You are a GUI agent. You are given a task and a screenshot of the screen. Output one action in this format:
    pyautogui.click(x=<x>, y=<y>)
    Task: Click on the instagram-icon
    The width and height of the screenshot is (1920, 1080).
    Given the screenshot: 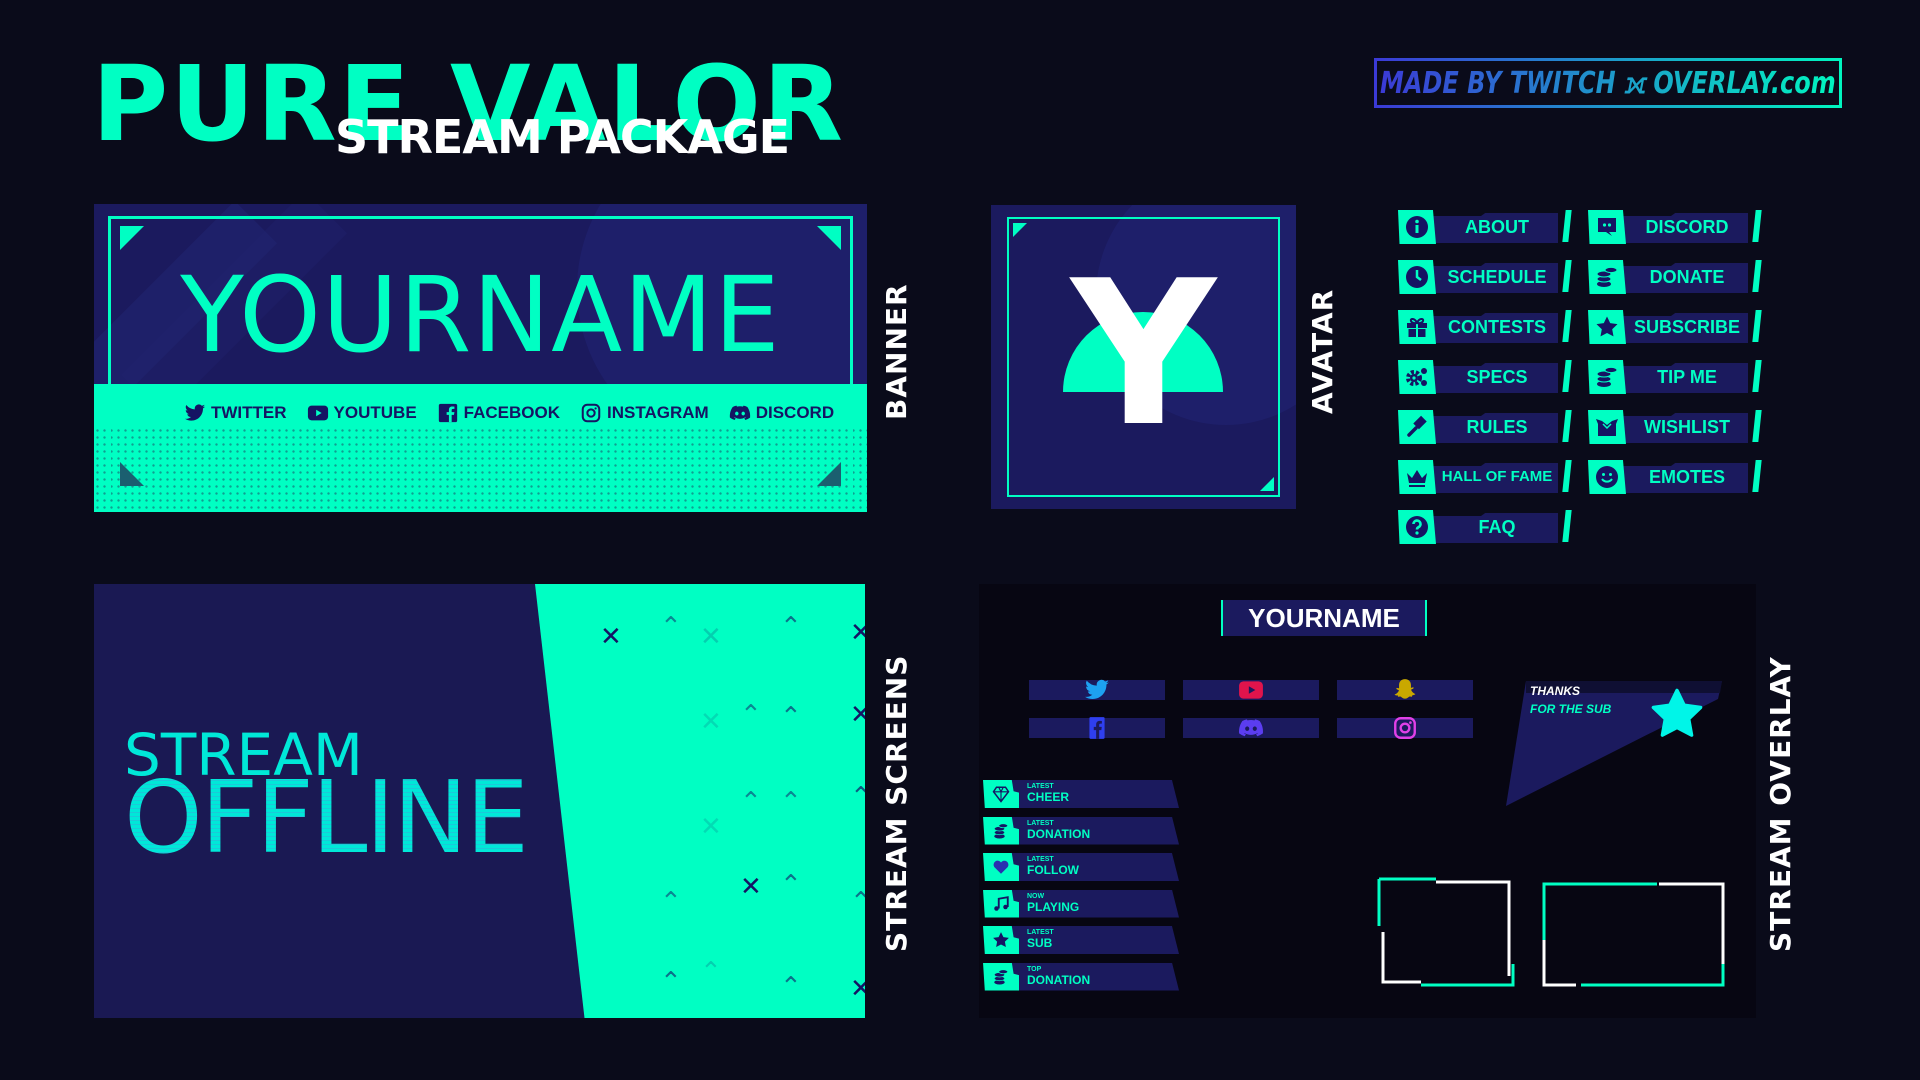 What is the action you would take?
    pyautogui.click(x=1405, y=728)
    